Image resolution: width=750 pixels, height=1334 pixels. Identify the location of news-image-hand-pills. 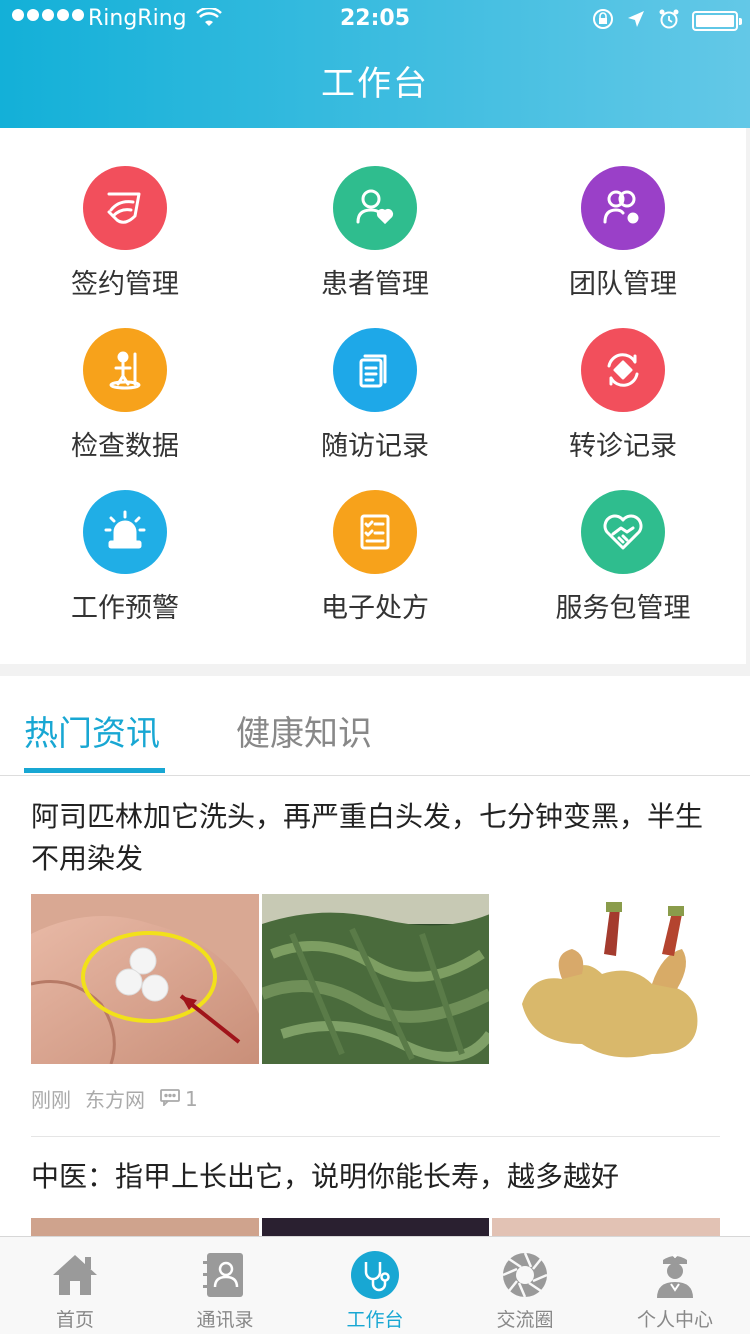
(145, 979).